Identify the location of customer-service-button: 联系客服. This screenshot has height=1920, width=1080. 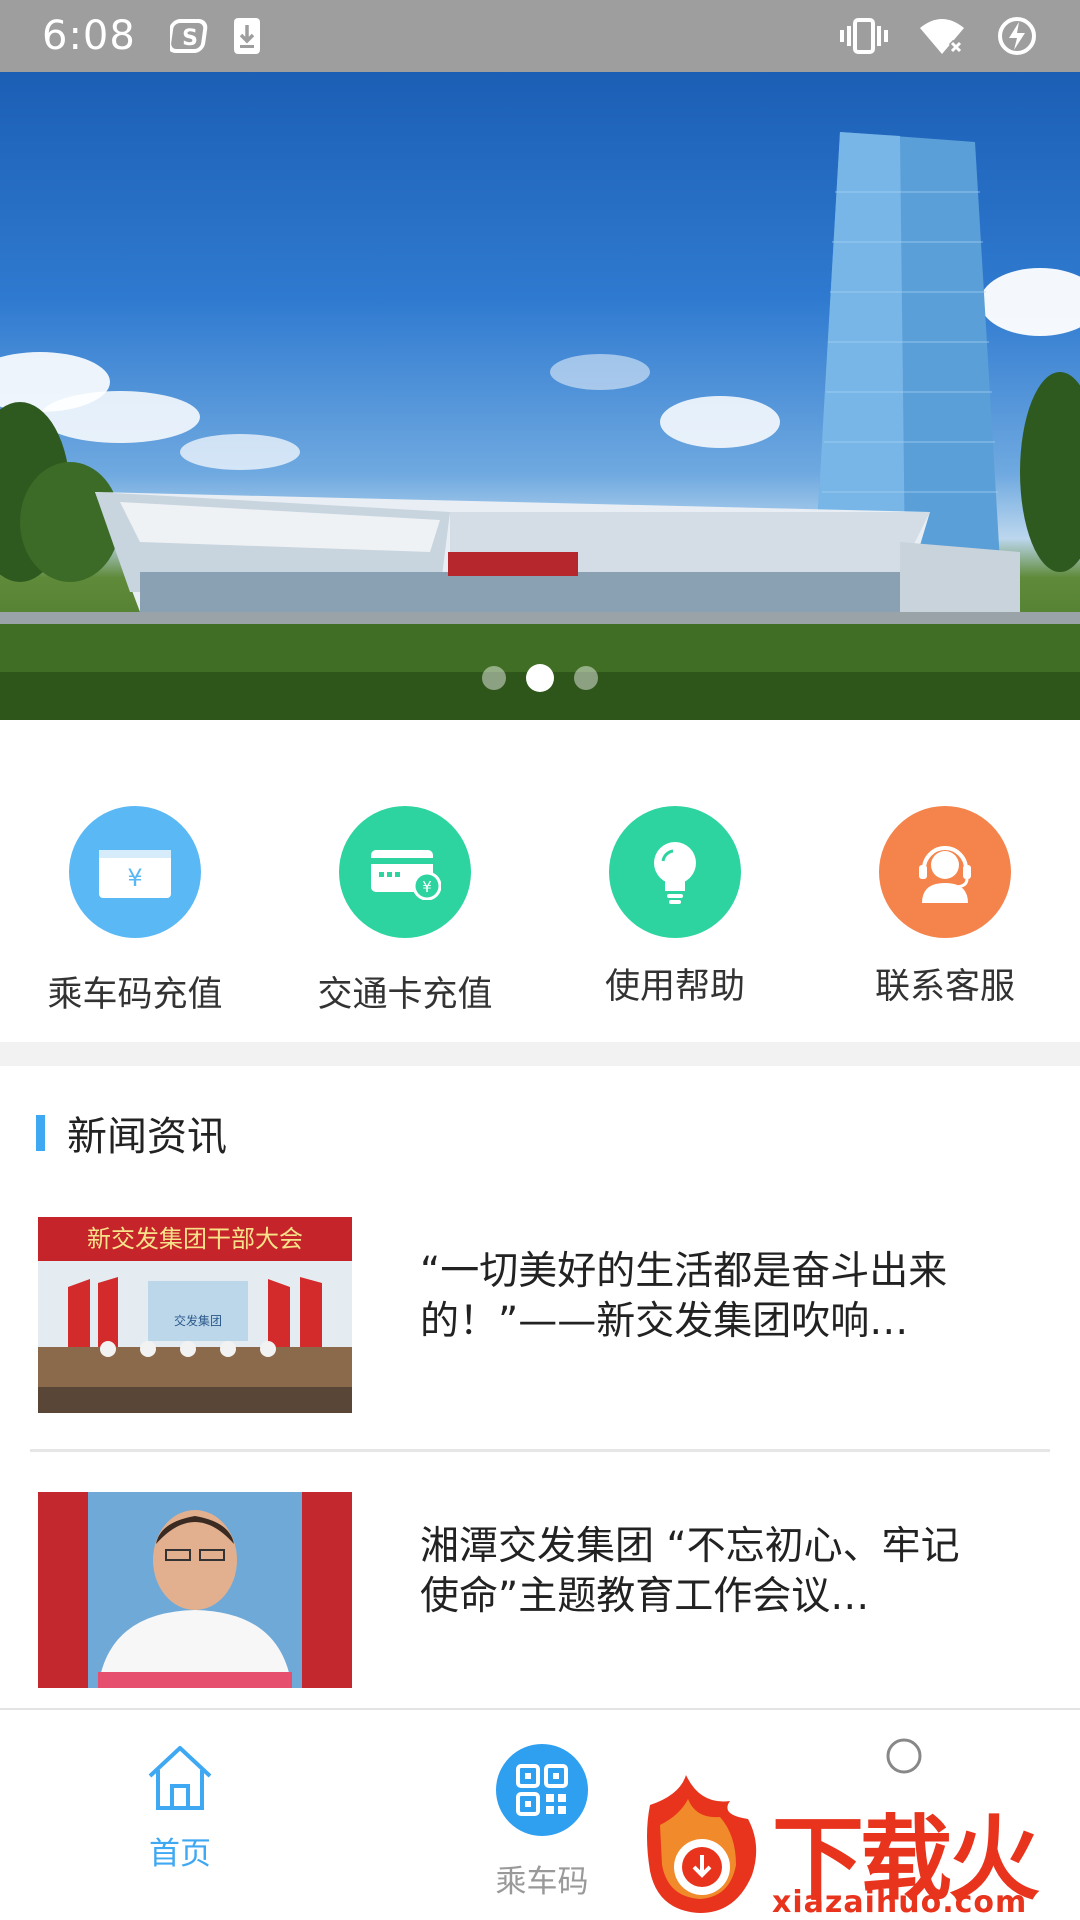
(945, 881).